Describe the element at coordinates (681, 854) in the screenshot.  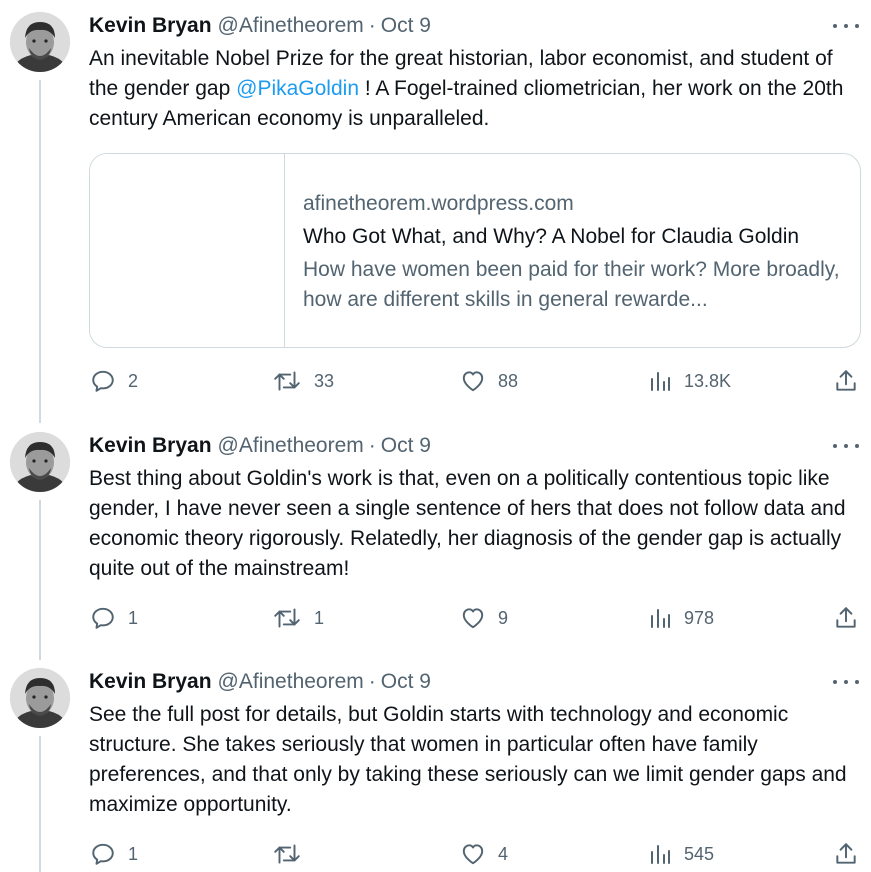
I see `views-button: 545` at that location.